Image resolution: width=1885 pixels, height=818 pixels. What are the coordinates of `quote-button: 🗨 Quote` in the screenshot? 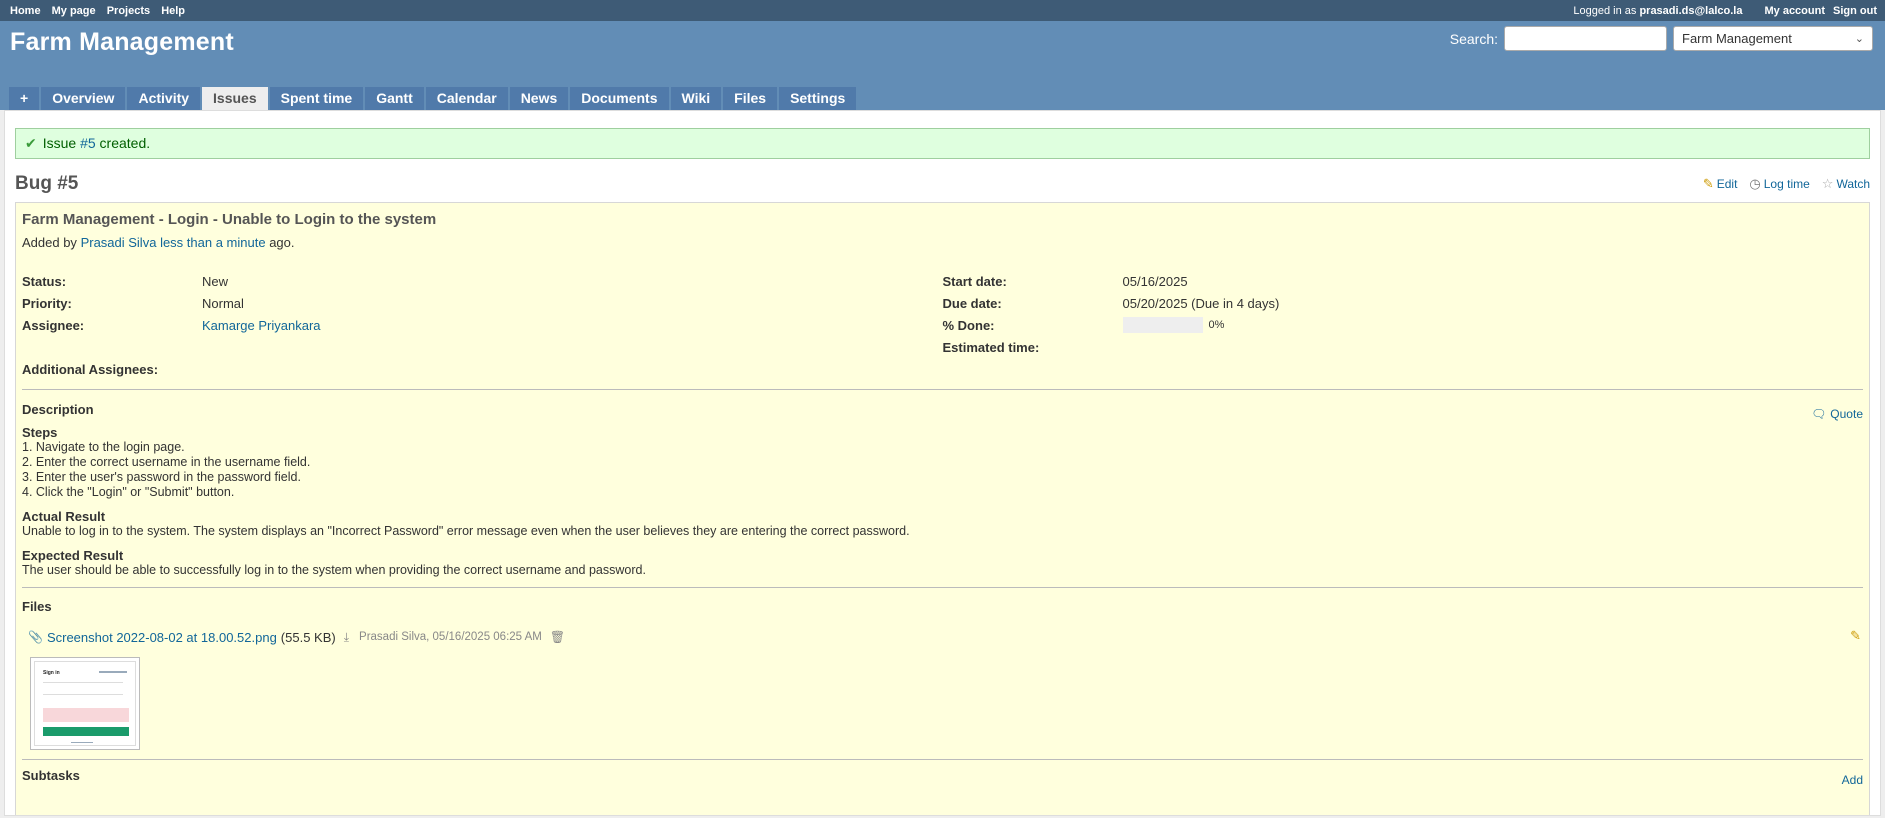 It's located at (1837, 414).